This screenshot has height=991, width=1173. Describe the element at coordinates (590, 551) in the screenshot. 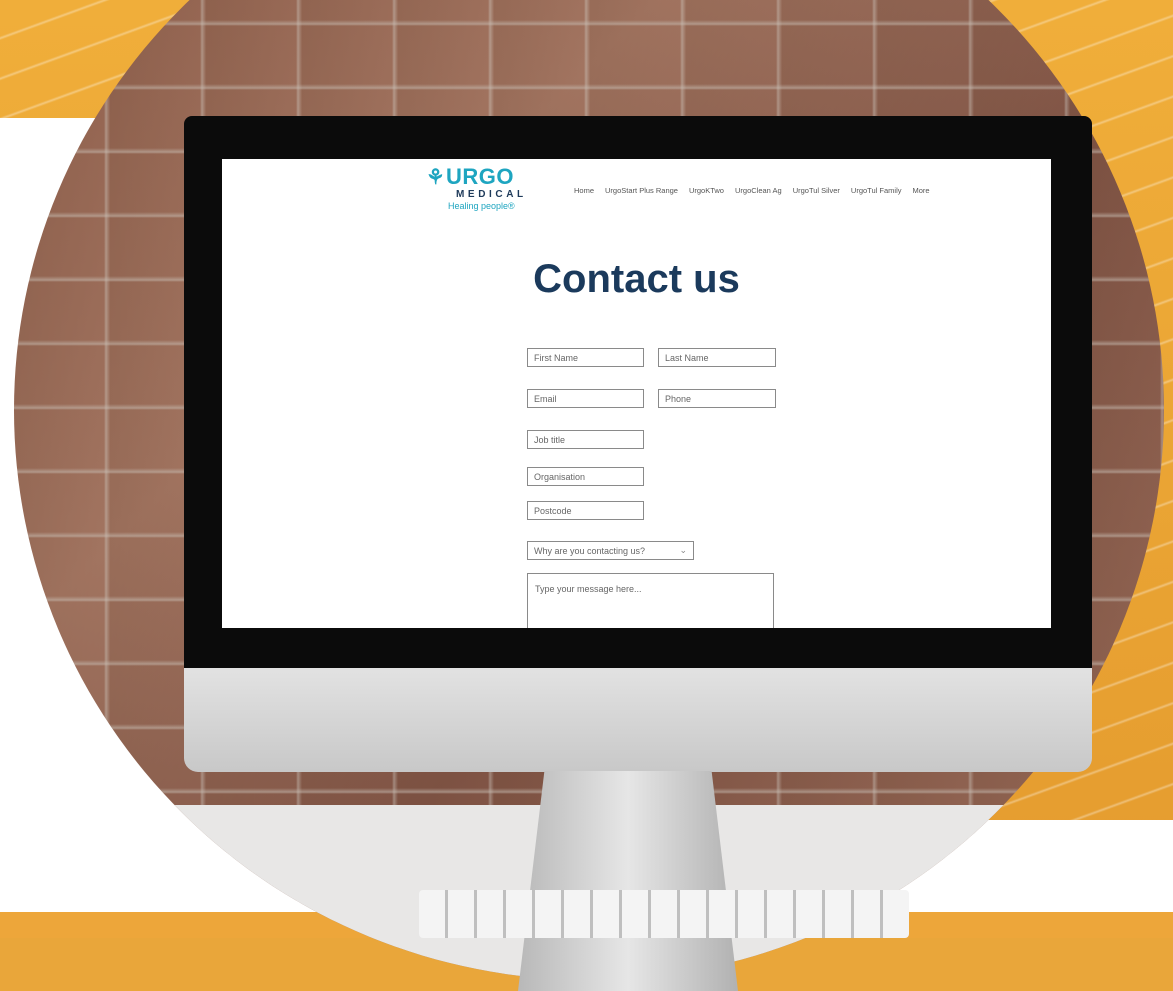

I see `reason-placeholder: Why are you contacting us?` at that location.